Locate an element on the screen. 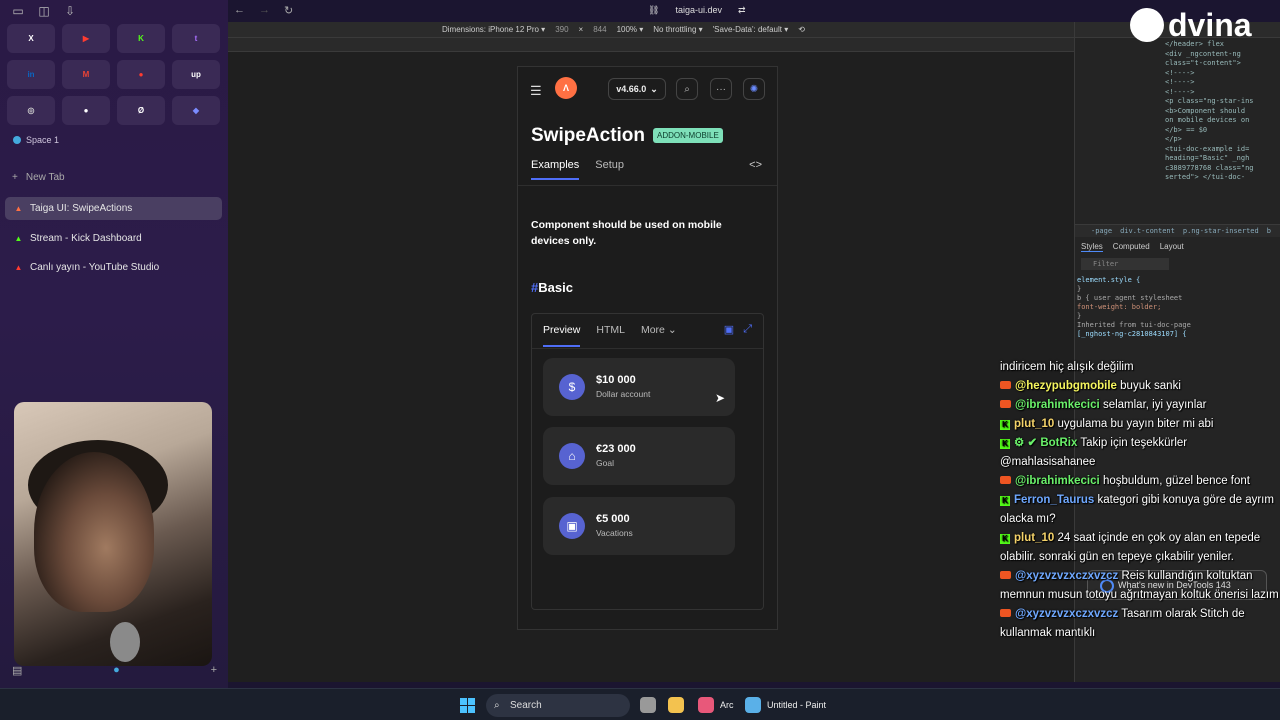 Image resolution: width=1280 pixels, height=720 pixels. task-view-icon is located at coordinates (648, 705).